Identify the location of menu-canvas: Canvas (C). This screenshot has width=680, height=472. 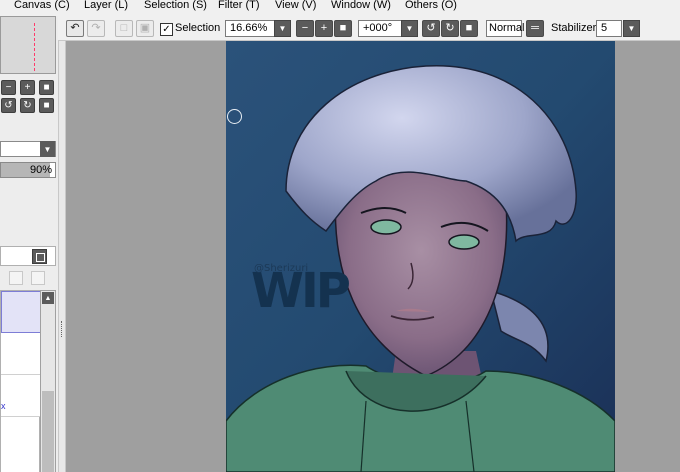
(42, 5).